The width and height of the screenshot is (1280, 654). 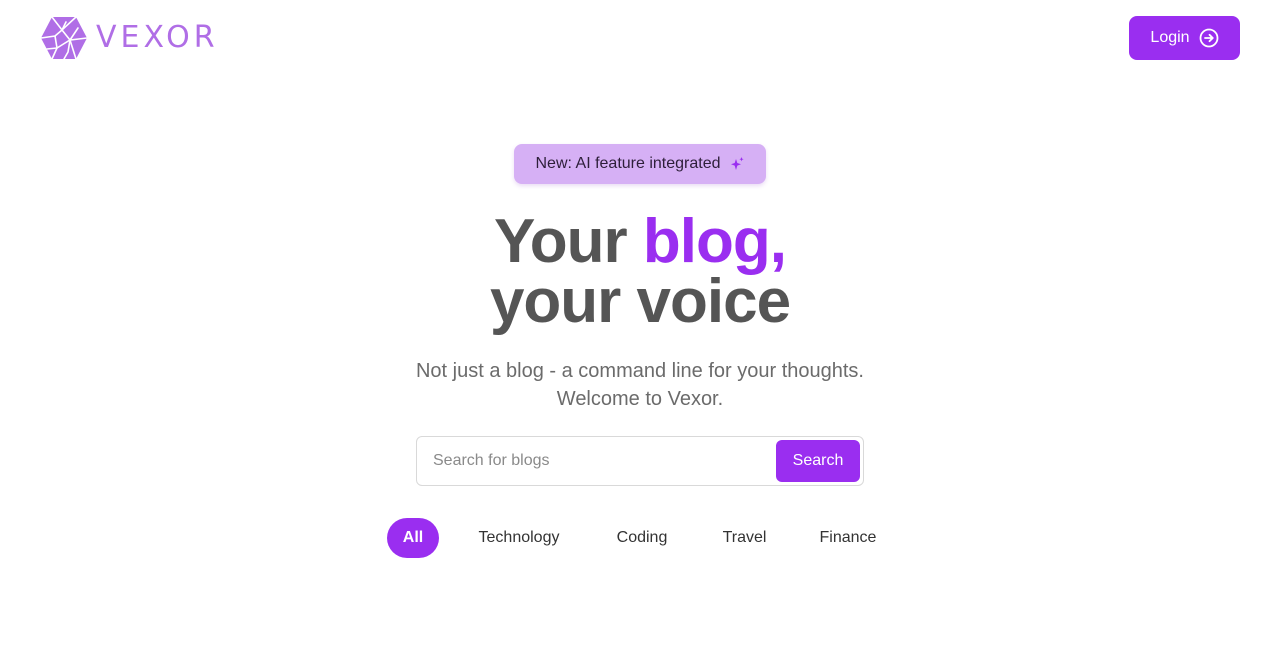 I want to click on hero-line-1: Your blog,, so click(x=640, y=241).